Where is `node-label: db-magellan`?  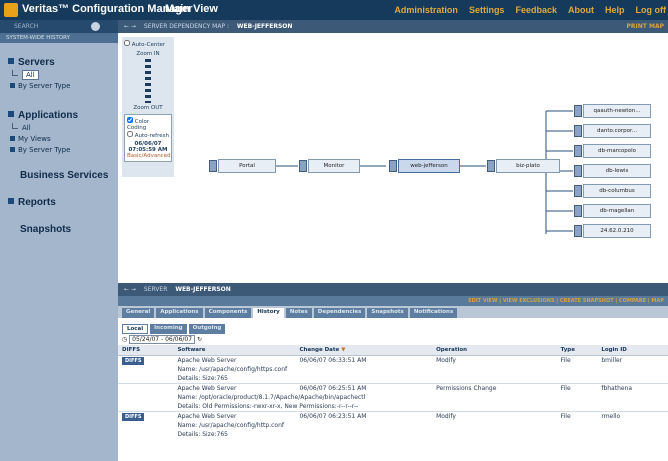 node-label: db-magellan is located at coordinates (617, 211).